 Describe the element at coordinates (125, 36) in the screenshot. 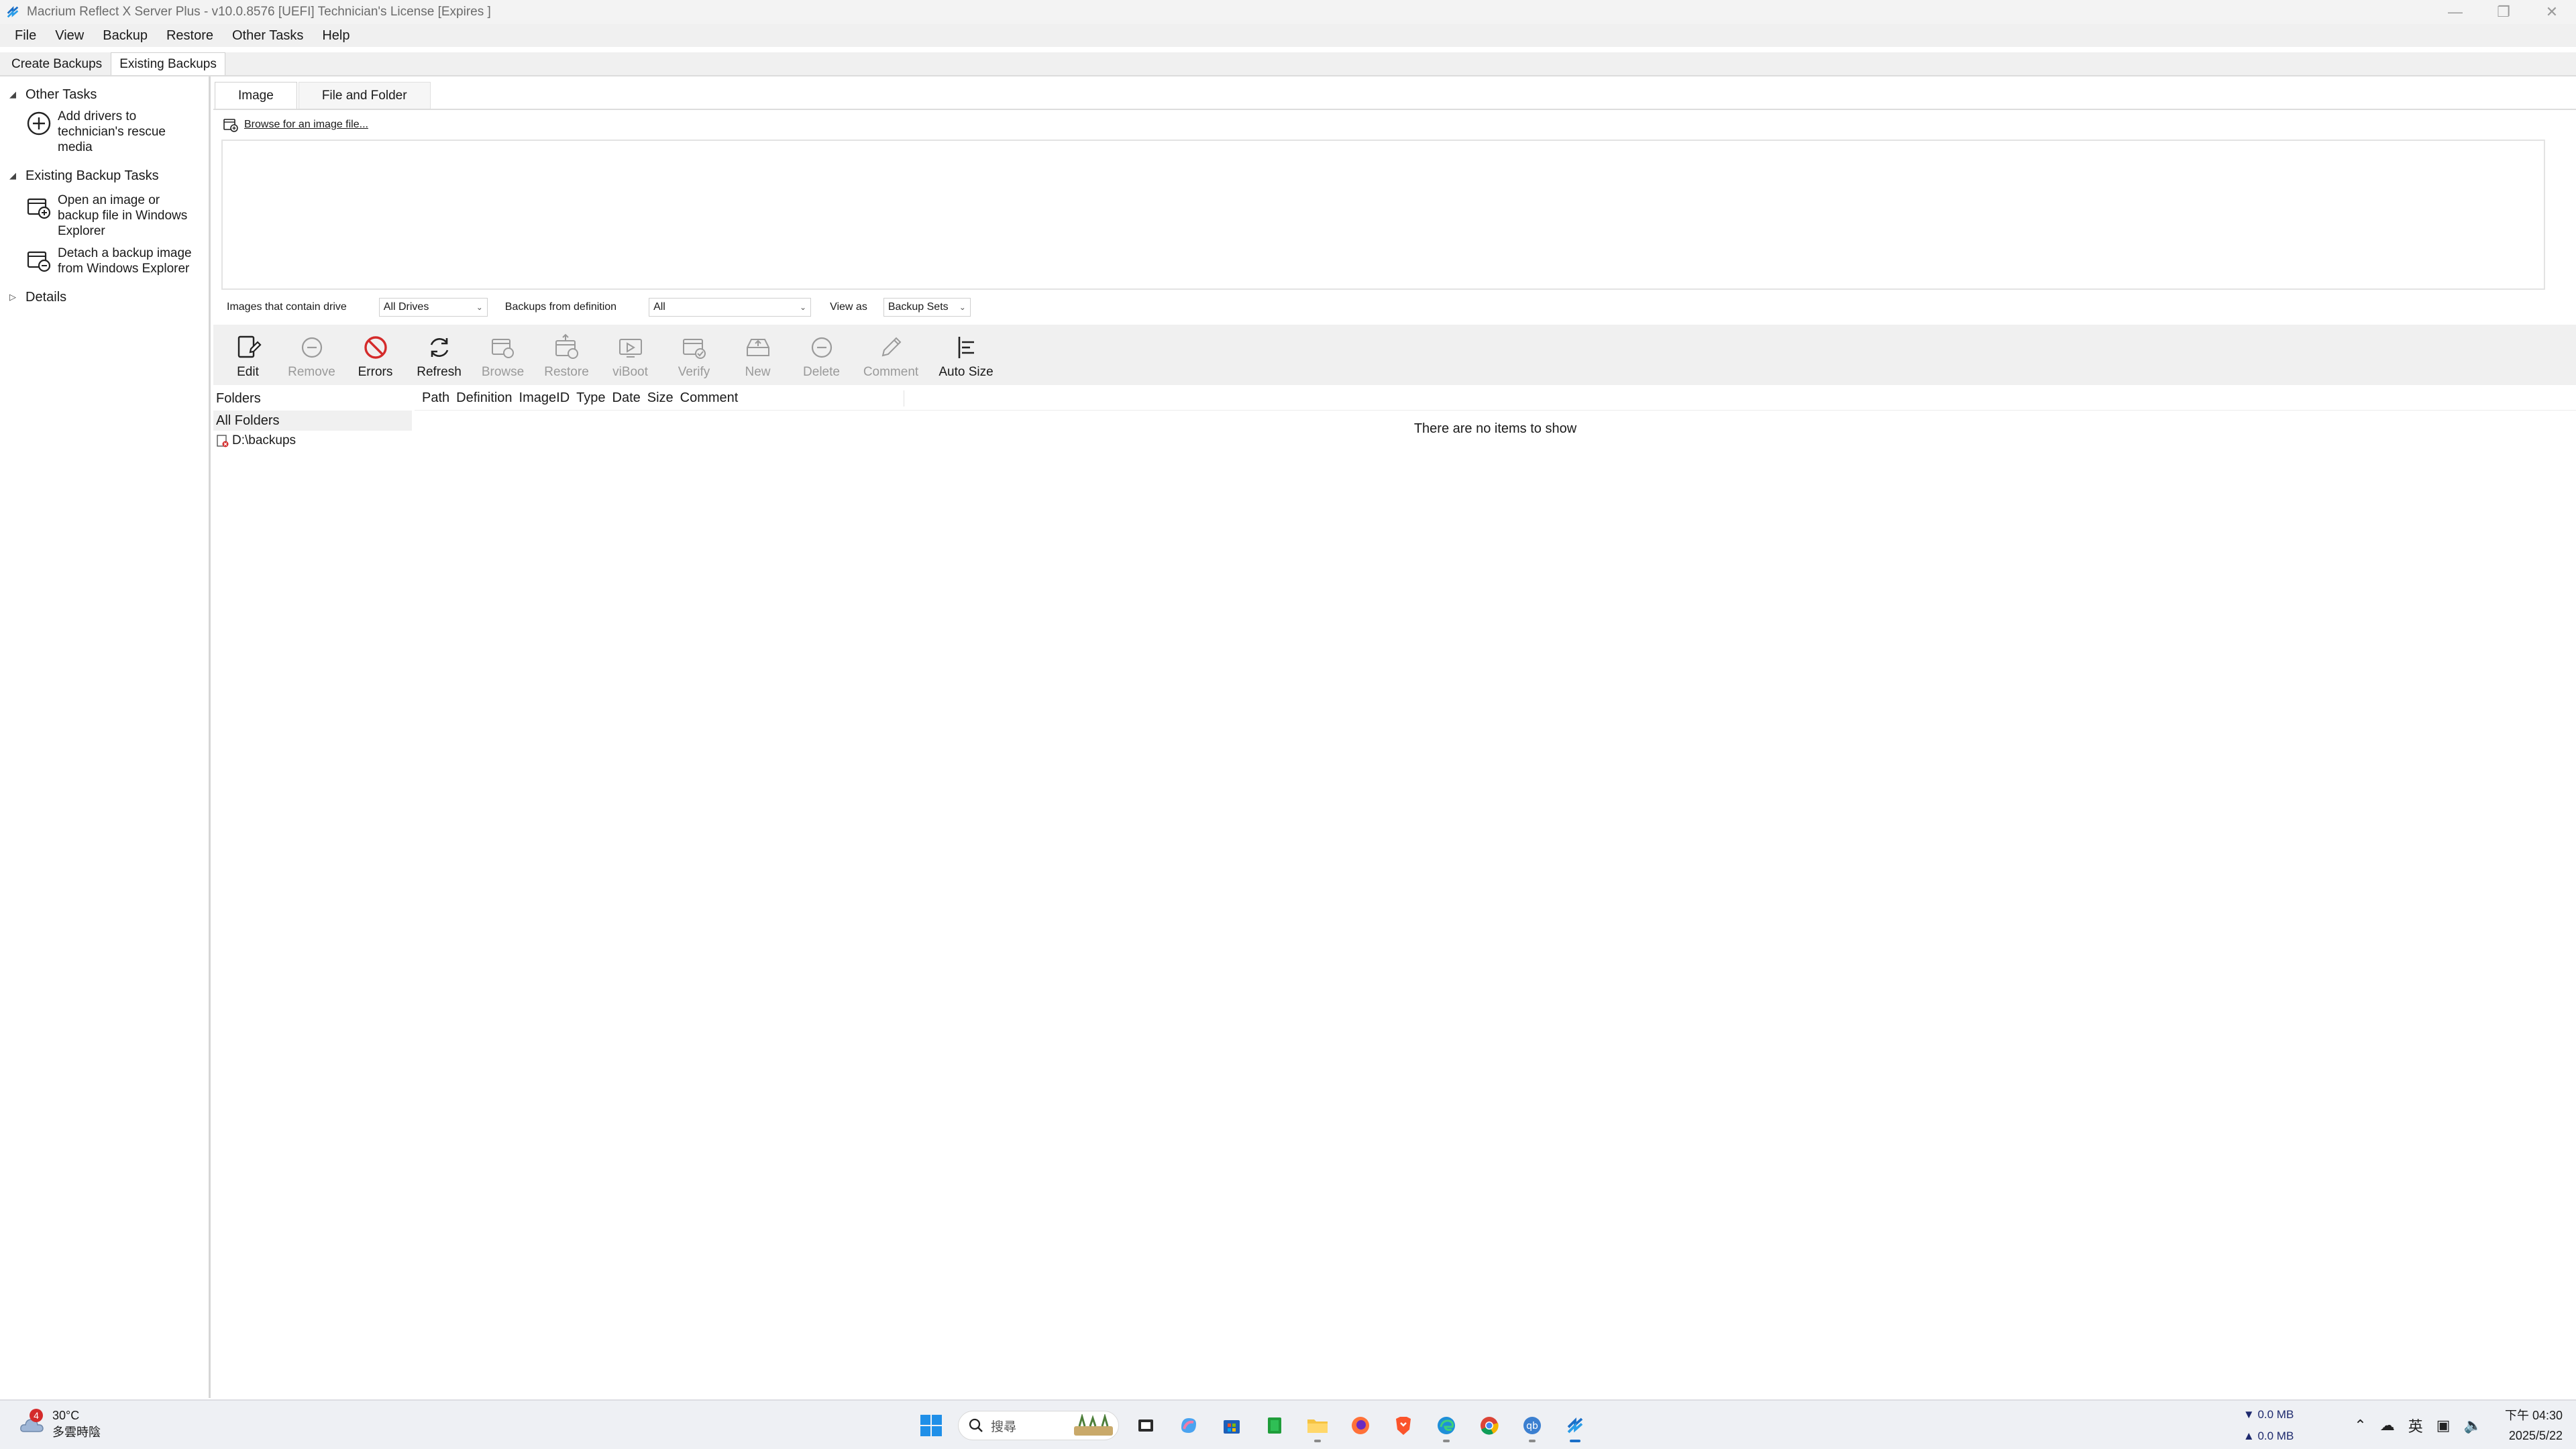

I see `menu-backup: Backup` at that location.